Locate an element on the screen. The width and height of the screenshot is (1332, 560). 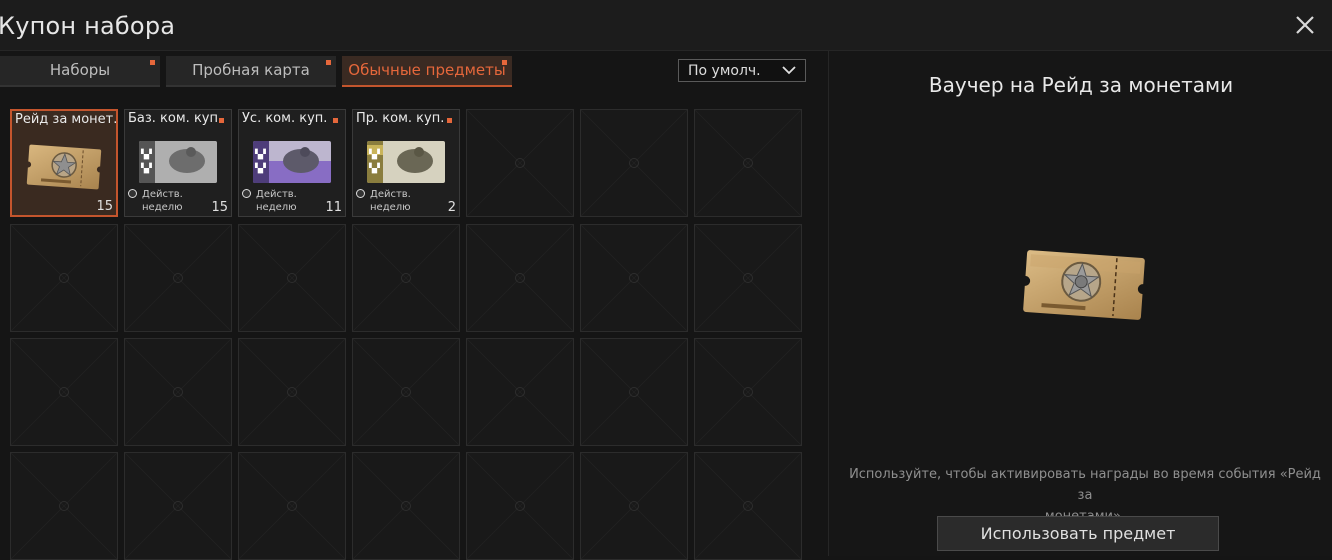
tab-regular-items: Обычные предметы is located at coordinates (427, 71).